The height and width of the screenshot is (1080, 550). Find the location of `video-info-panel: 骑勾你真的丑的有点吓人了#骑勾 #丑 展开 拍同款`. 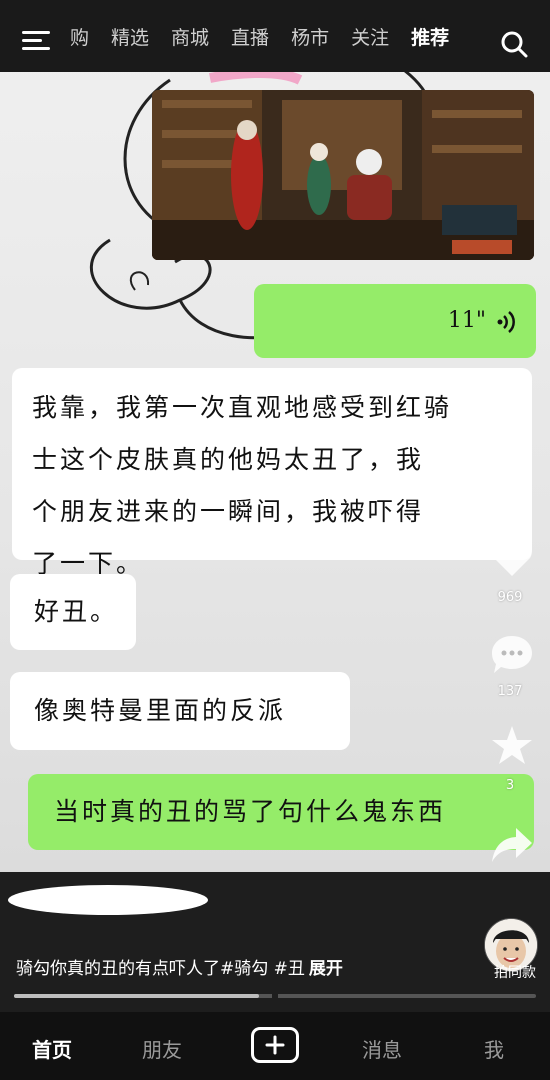

video-info-panel: 骑勾你真的丑的有点吓人了#骑勾 #丑 展开 拍同款 is located at coordinates (275, 942).